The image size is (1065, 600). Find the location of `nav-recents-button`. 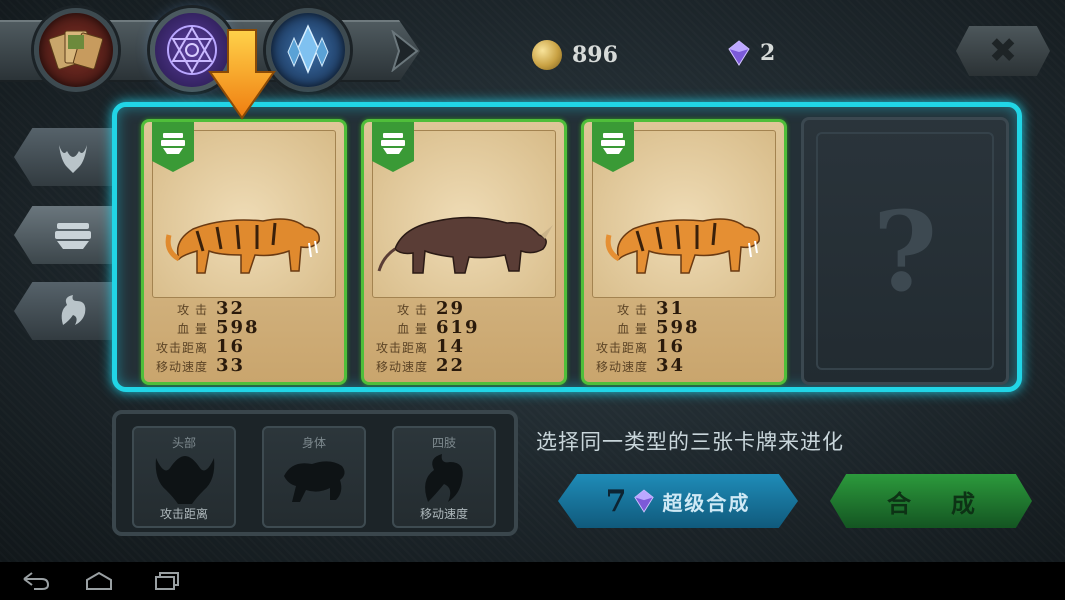

nav-recents-button is located at coordinates (167, 581).